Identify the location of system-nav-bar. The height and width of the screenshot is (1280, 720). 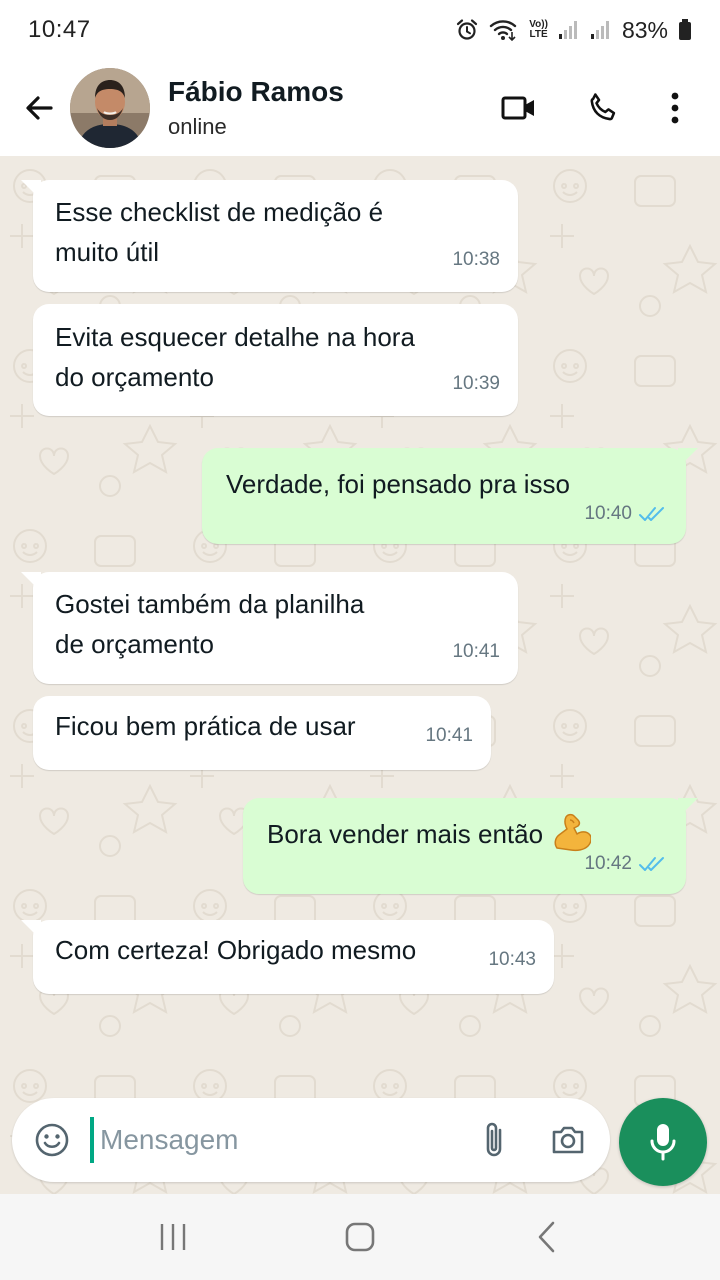
(360, 1237).